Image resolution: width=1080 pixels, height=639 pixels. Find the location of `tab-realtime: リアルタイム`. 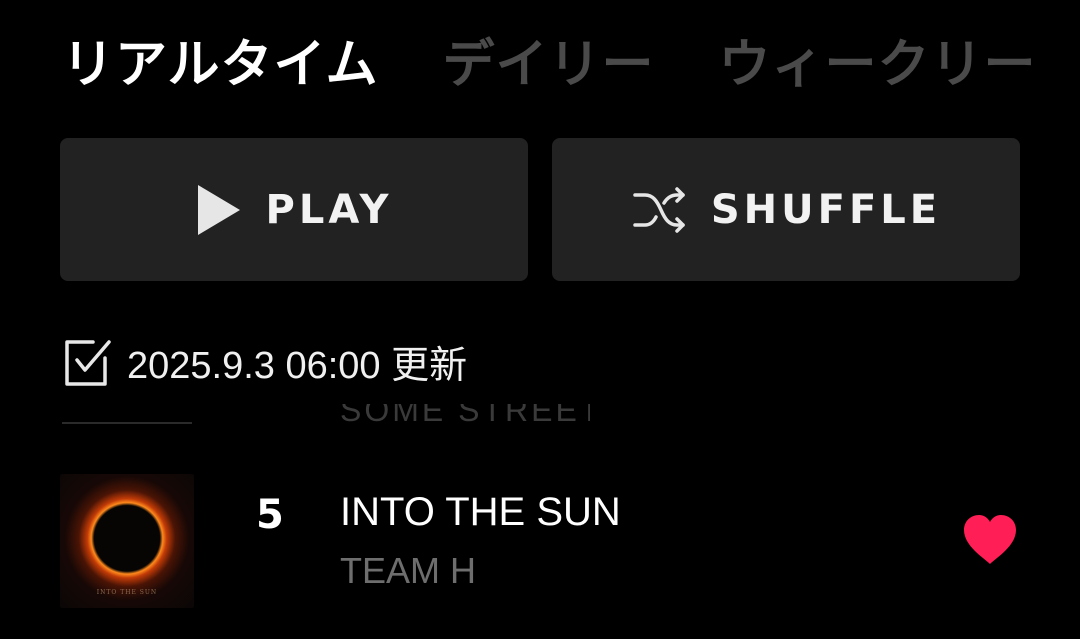

tab-realtime: リアルタイム is located at coordinates (220, 59).